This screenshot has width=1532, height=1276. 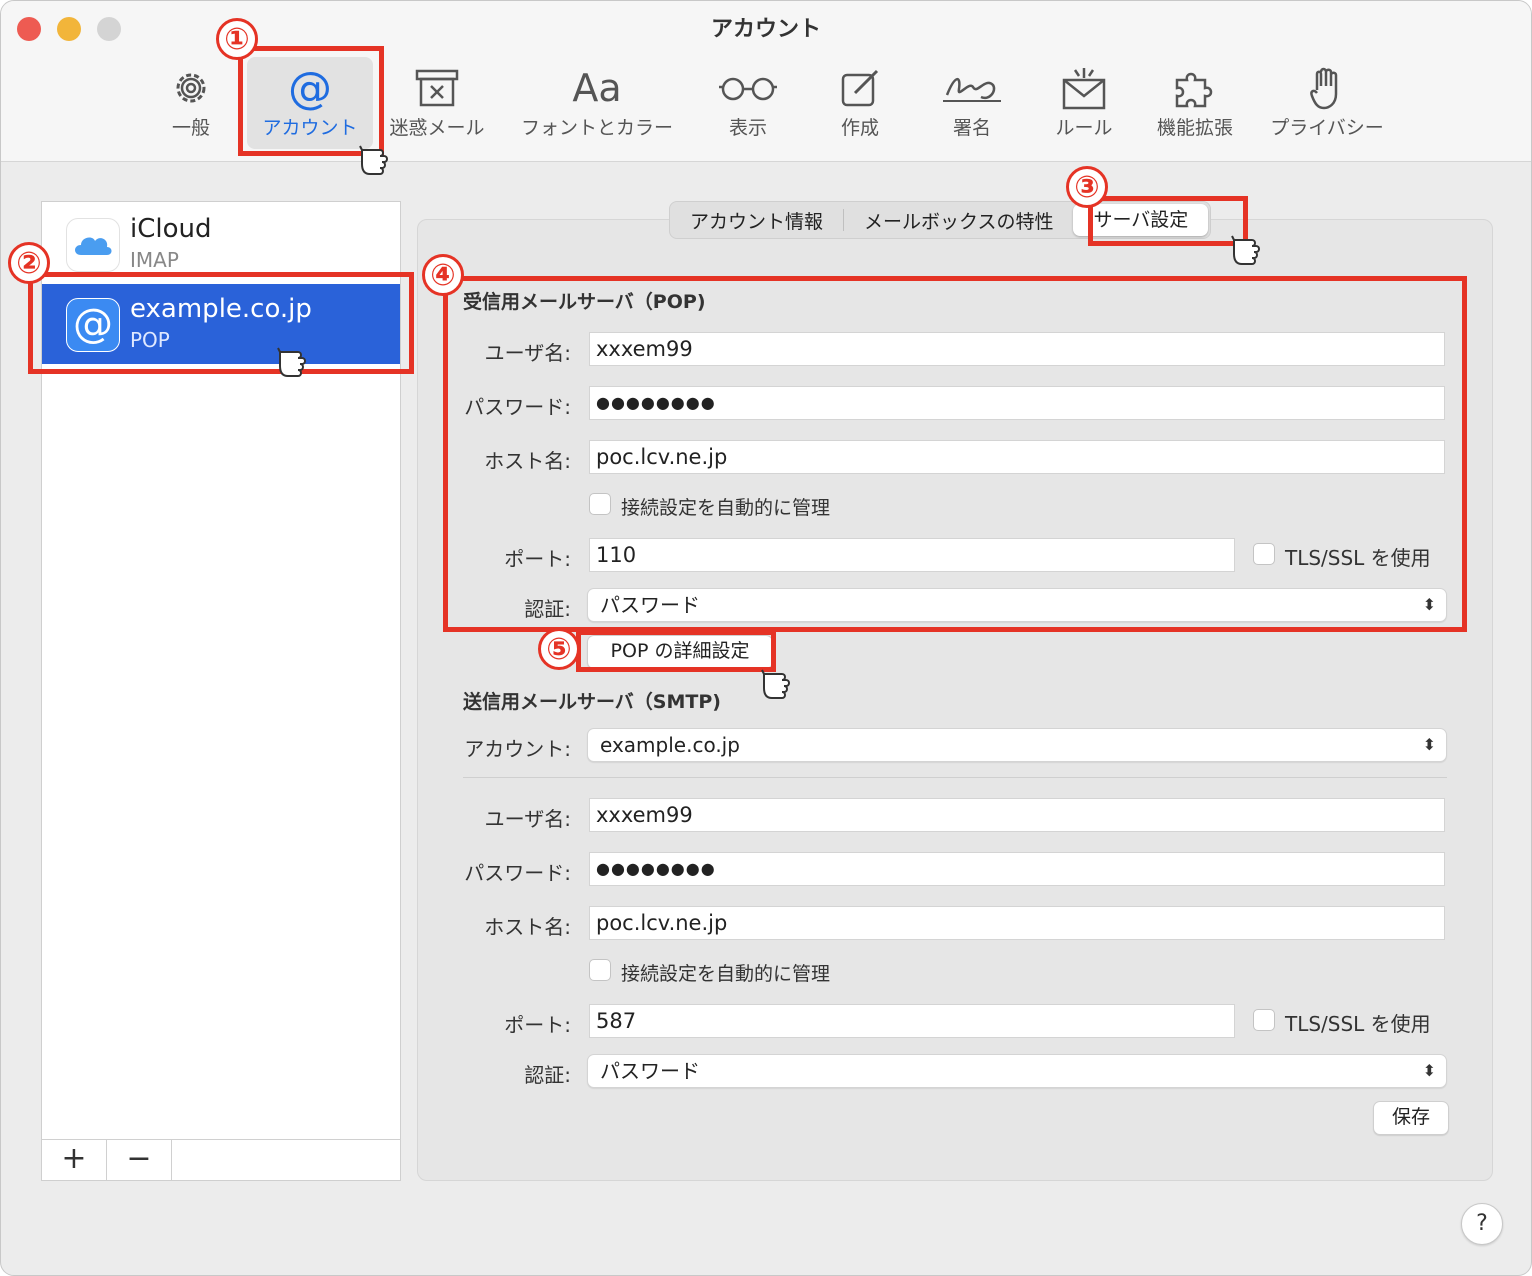 I want to click on outgoing-account-select: example.co.jp ⬍, so click(x=1017, y=745).